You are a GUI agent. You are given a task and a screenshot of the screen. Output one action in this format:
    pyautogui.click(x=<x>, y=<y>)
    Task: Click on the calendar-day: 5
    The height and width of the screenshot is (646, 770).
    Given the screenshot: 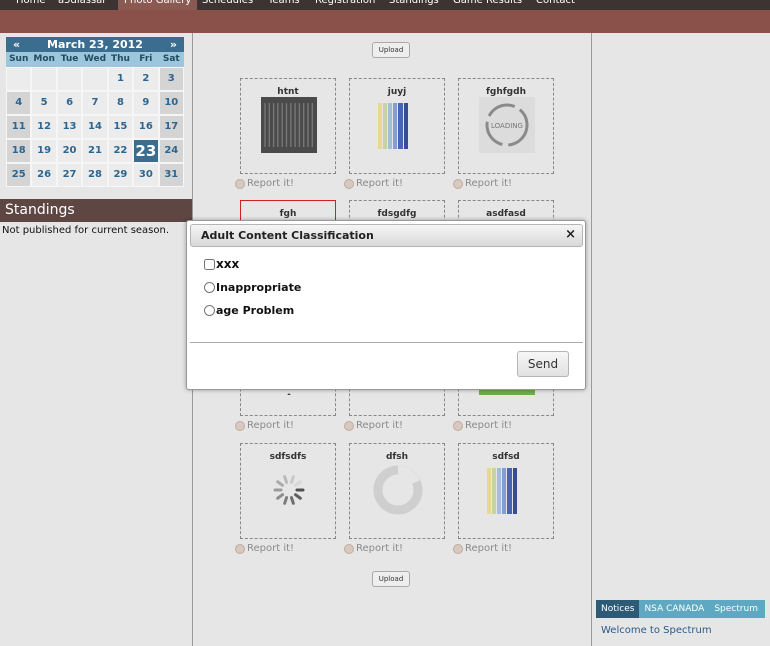 What is the action you would take?
    pyautogui.click(x=44, y=103)
    